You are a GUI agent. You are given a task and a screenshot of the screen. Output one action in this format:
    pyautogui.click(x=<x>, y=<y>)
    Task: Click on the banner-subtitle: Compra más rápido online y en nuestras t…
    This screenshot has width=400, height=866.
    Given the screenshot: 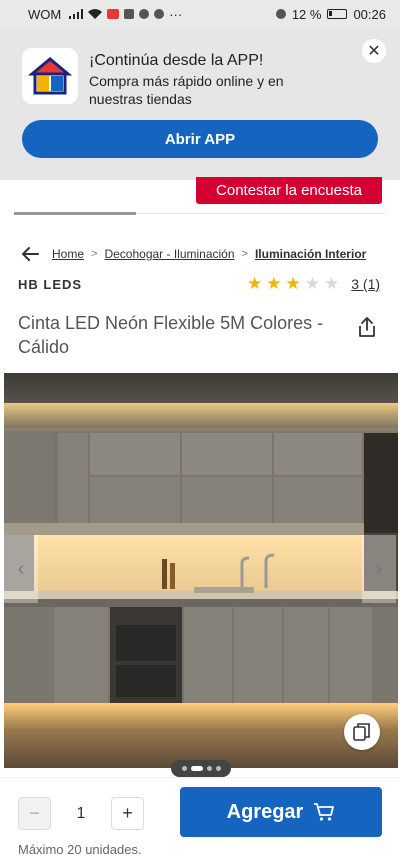 What is the action you would take?
    pyautogui.click(x=186, y=90)
    